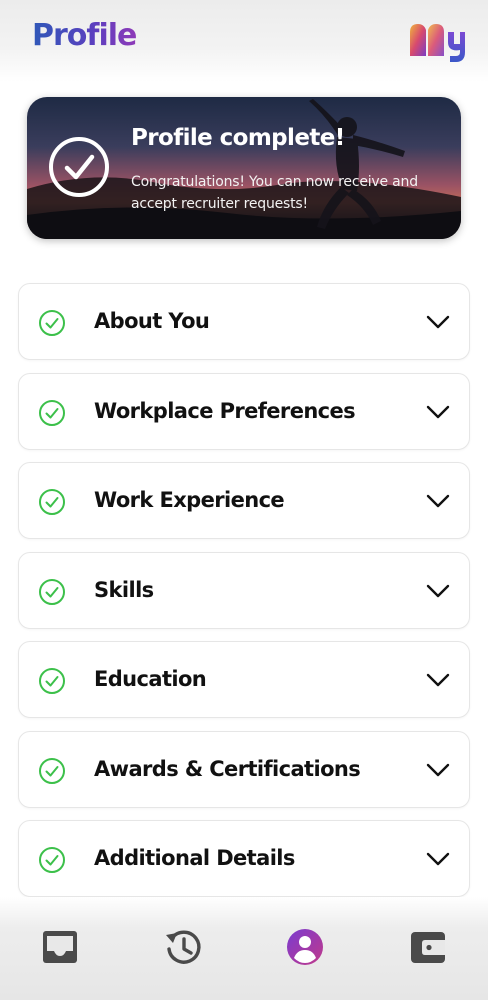 The image size is (488, 1000). What do you see at coordinates (84, 35) in the screenshot?
I see `page-title: Profile` at bounding box center [84, 35].